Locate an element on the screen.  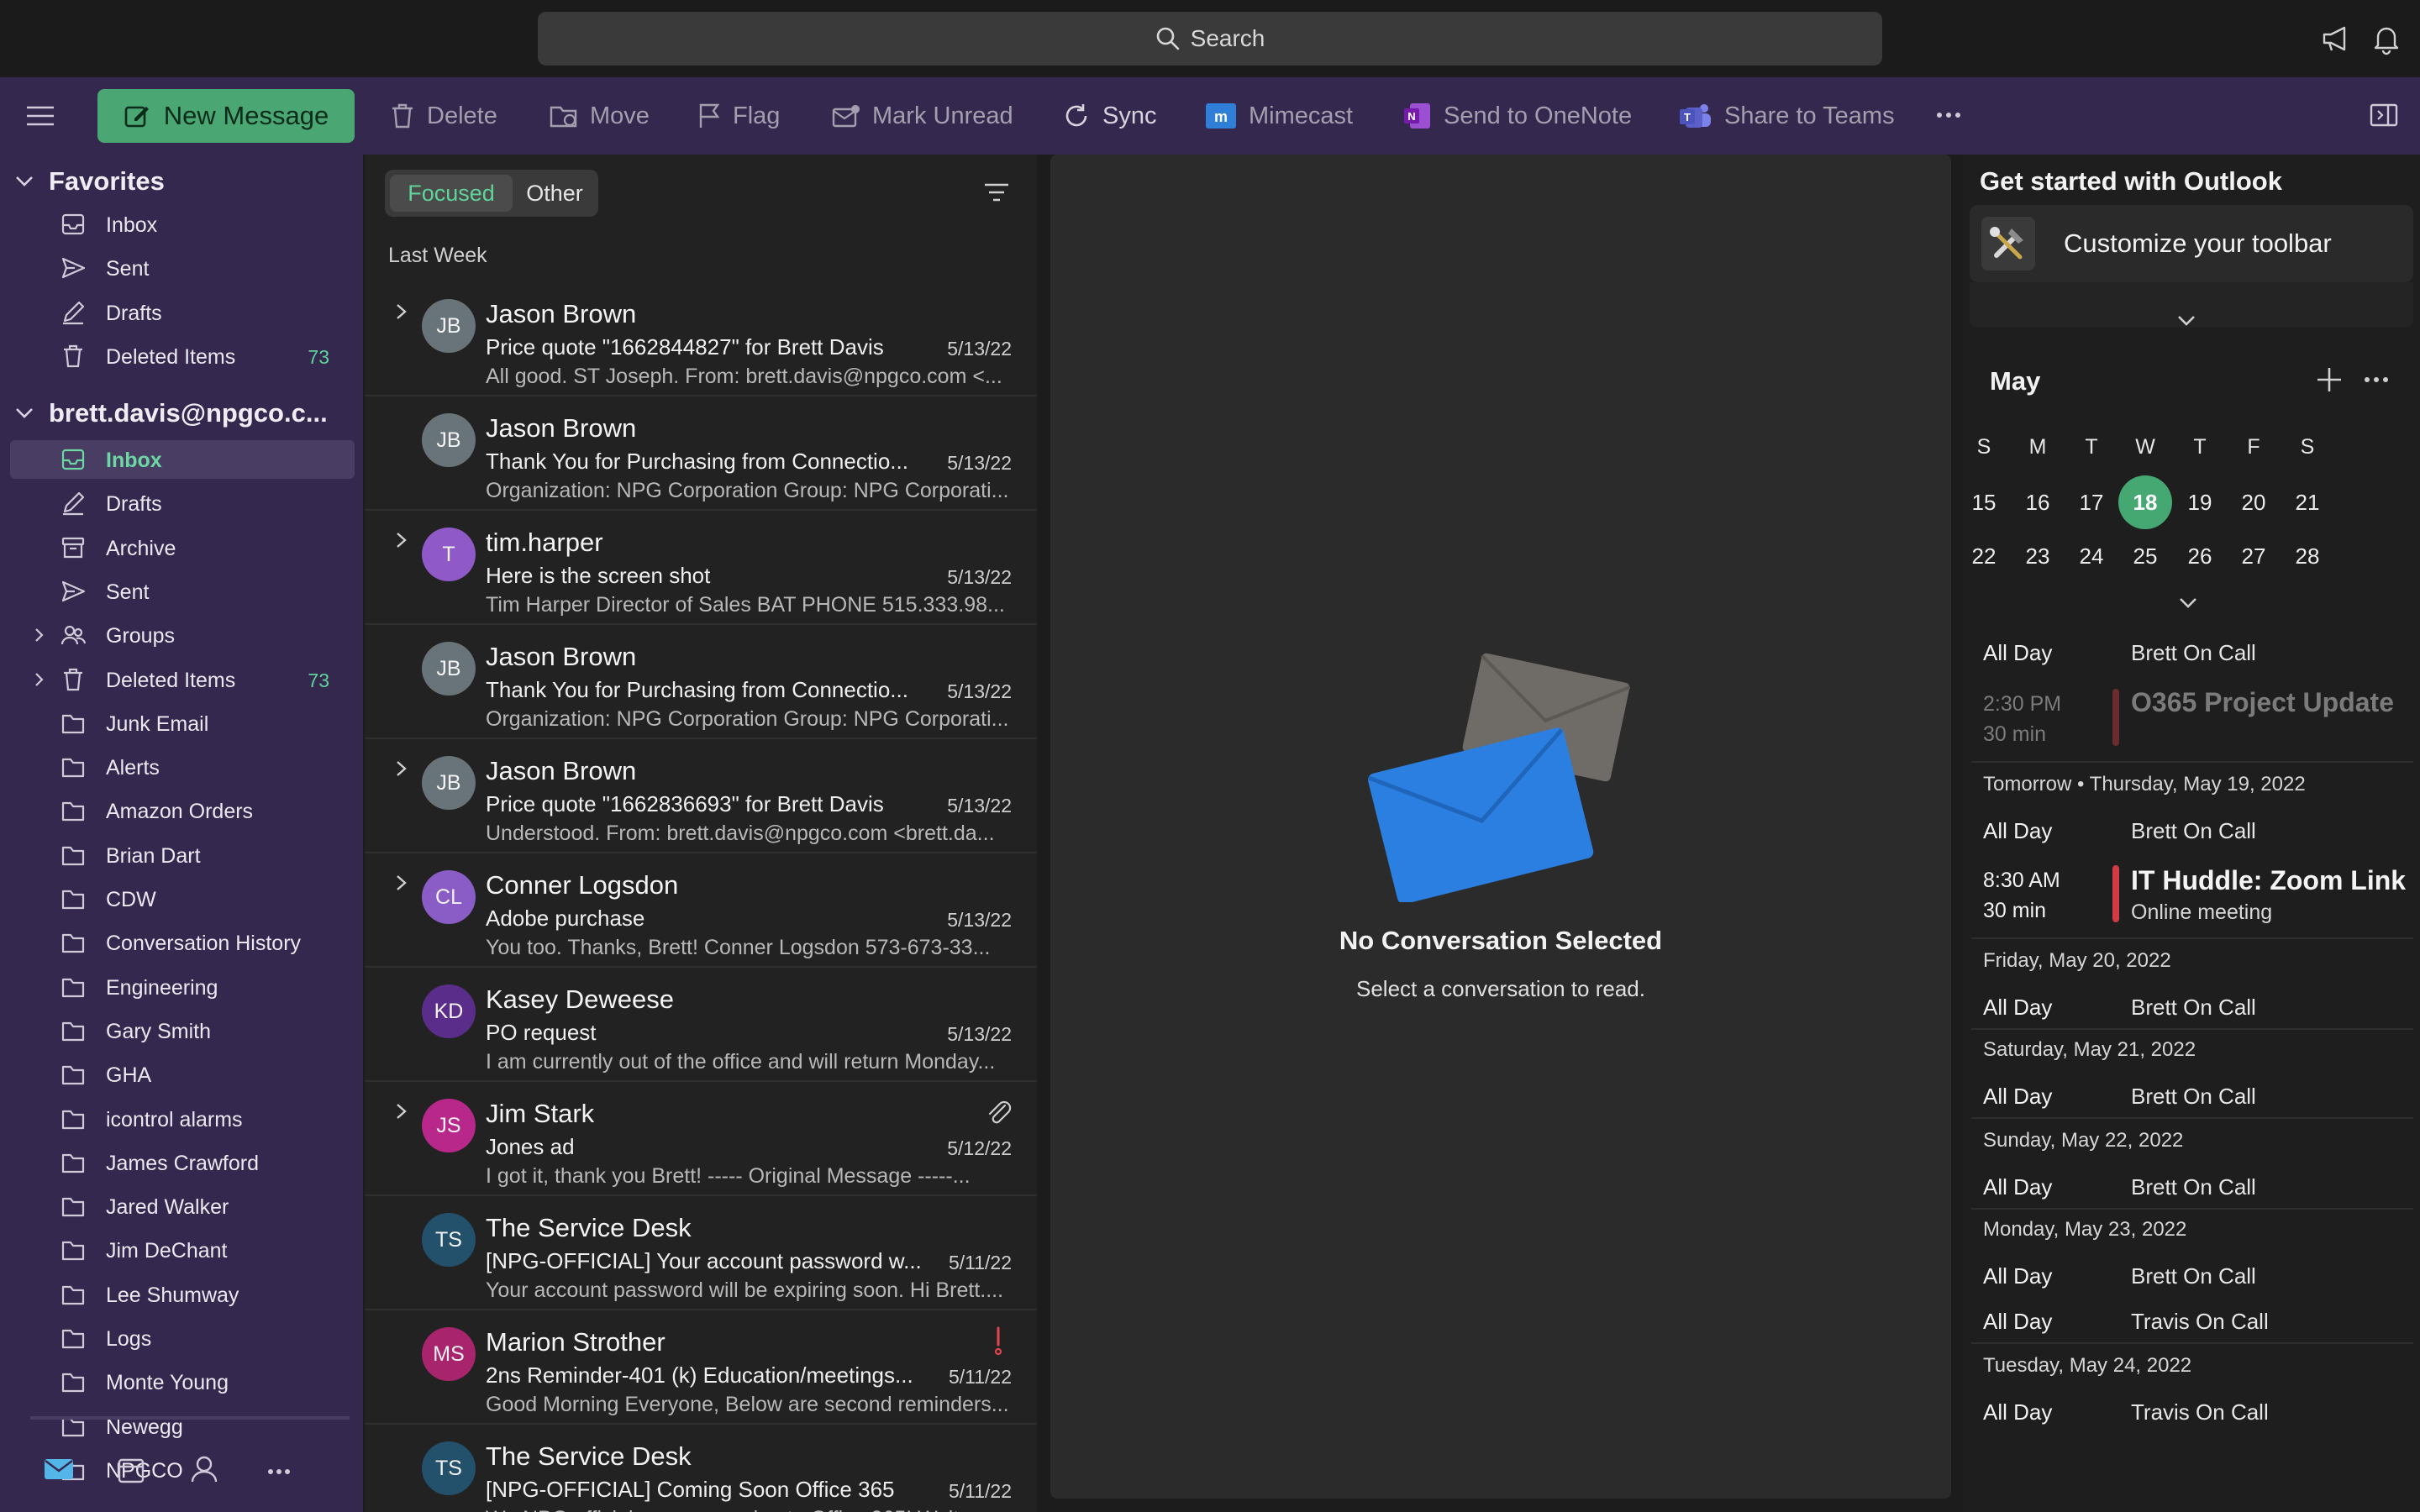
mimecast-button: m Mimecast is located at coordinates (1279, 116).